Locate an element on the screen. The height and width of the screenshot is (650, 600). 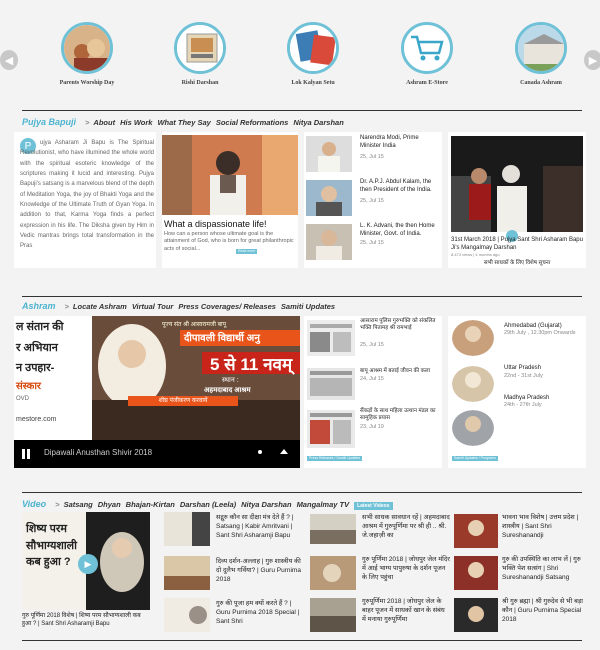
nav-what-they-say: What They Say is located at coordinates (183, 122).